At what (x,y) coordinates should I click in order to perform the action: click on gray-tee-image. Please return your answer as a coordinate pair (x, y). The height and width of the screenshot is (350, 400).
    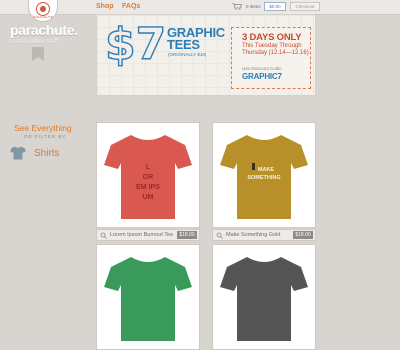
    Looking at the image, I should click on (264, 299).